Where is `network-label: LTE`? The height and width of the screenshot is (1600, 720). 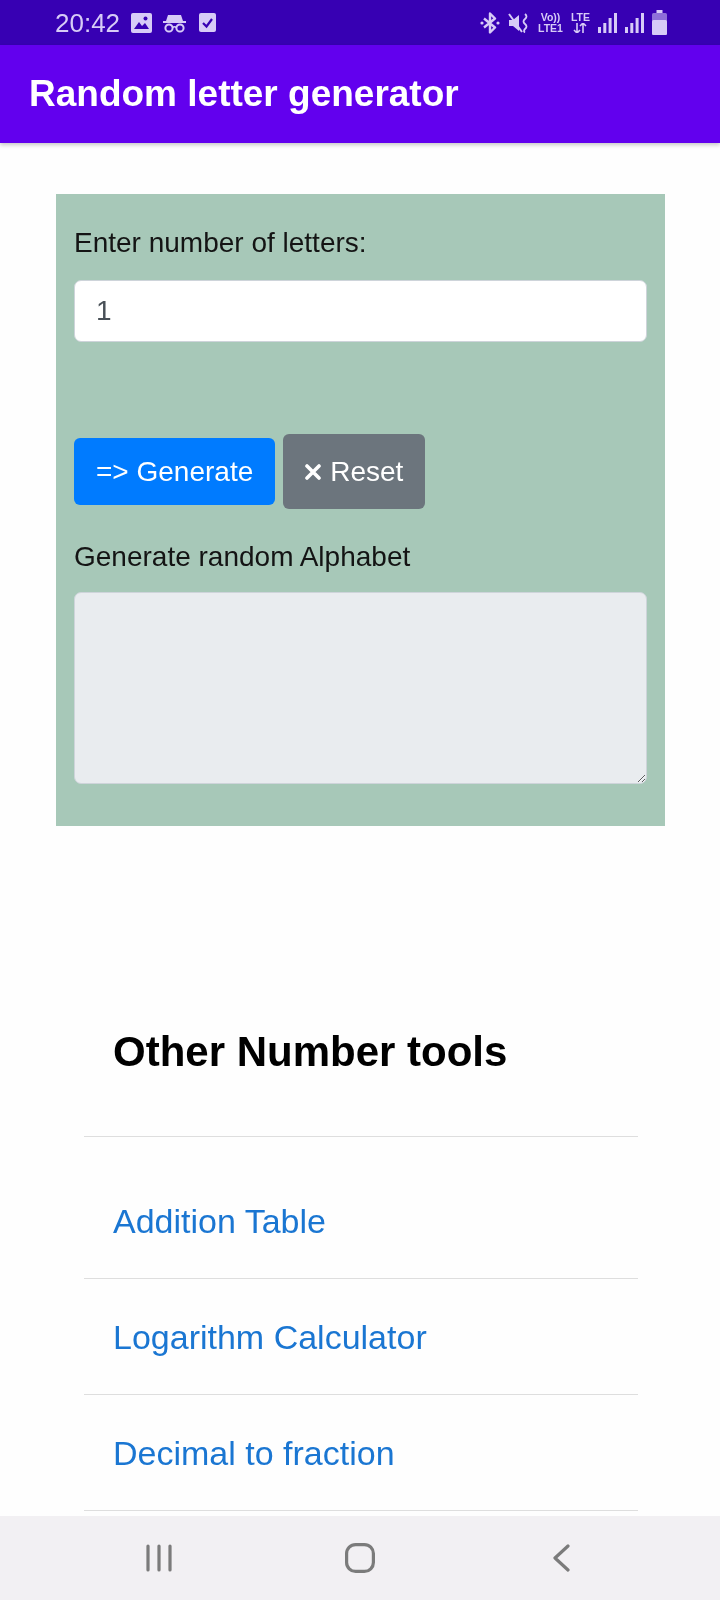 network-label: LTE is located at coordinates (580, 17).